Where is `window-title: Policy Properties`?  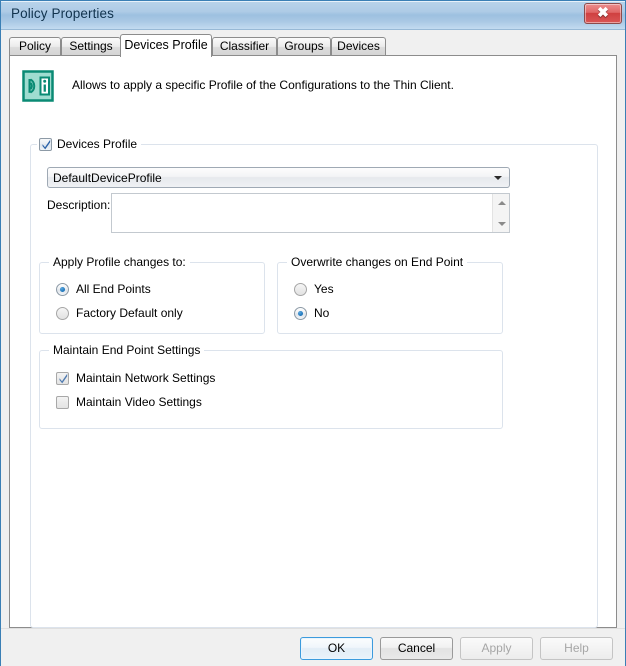 window-title: Policy Properties is located at coordinates (62, 13).